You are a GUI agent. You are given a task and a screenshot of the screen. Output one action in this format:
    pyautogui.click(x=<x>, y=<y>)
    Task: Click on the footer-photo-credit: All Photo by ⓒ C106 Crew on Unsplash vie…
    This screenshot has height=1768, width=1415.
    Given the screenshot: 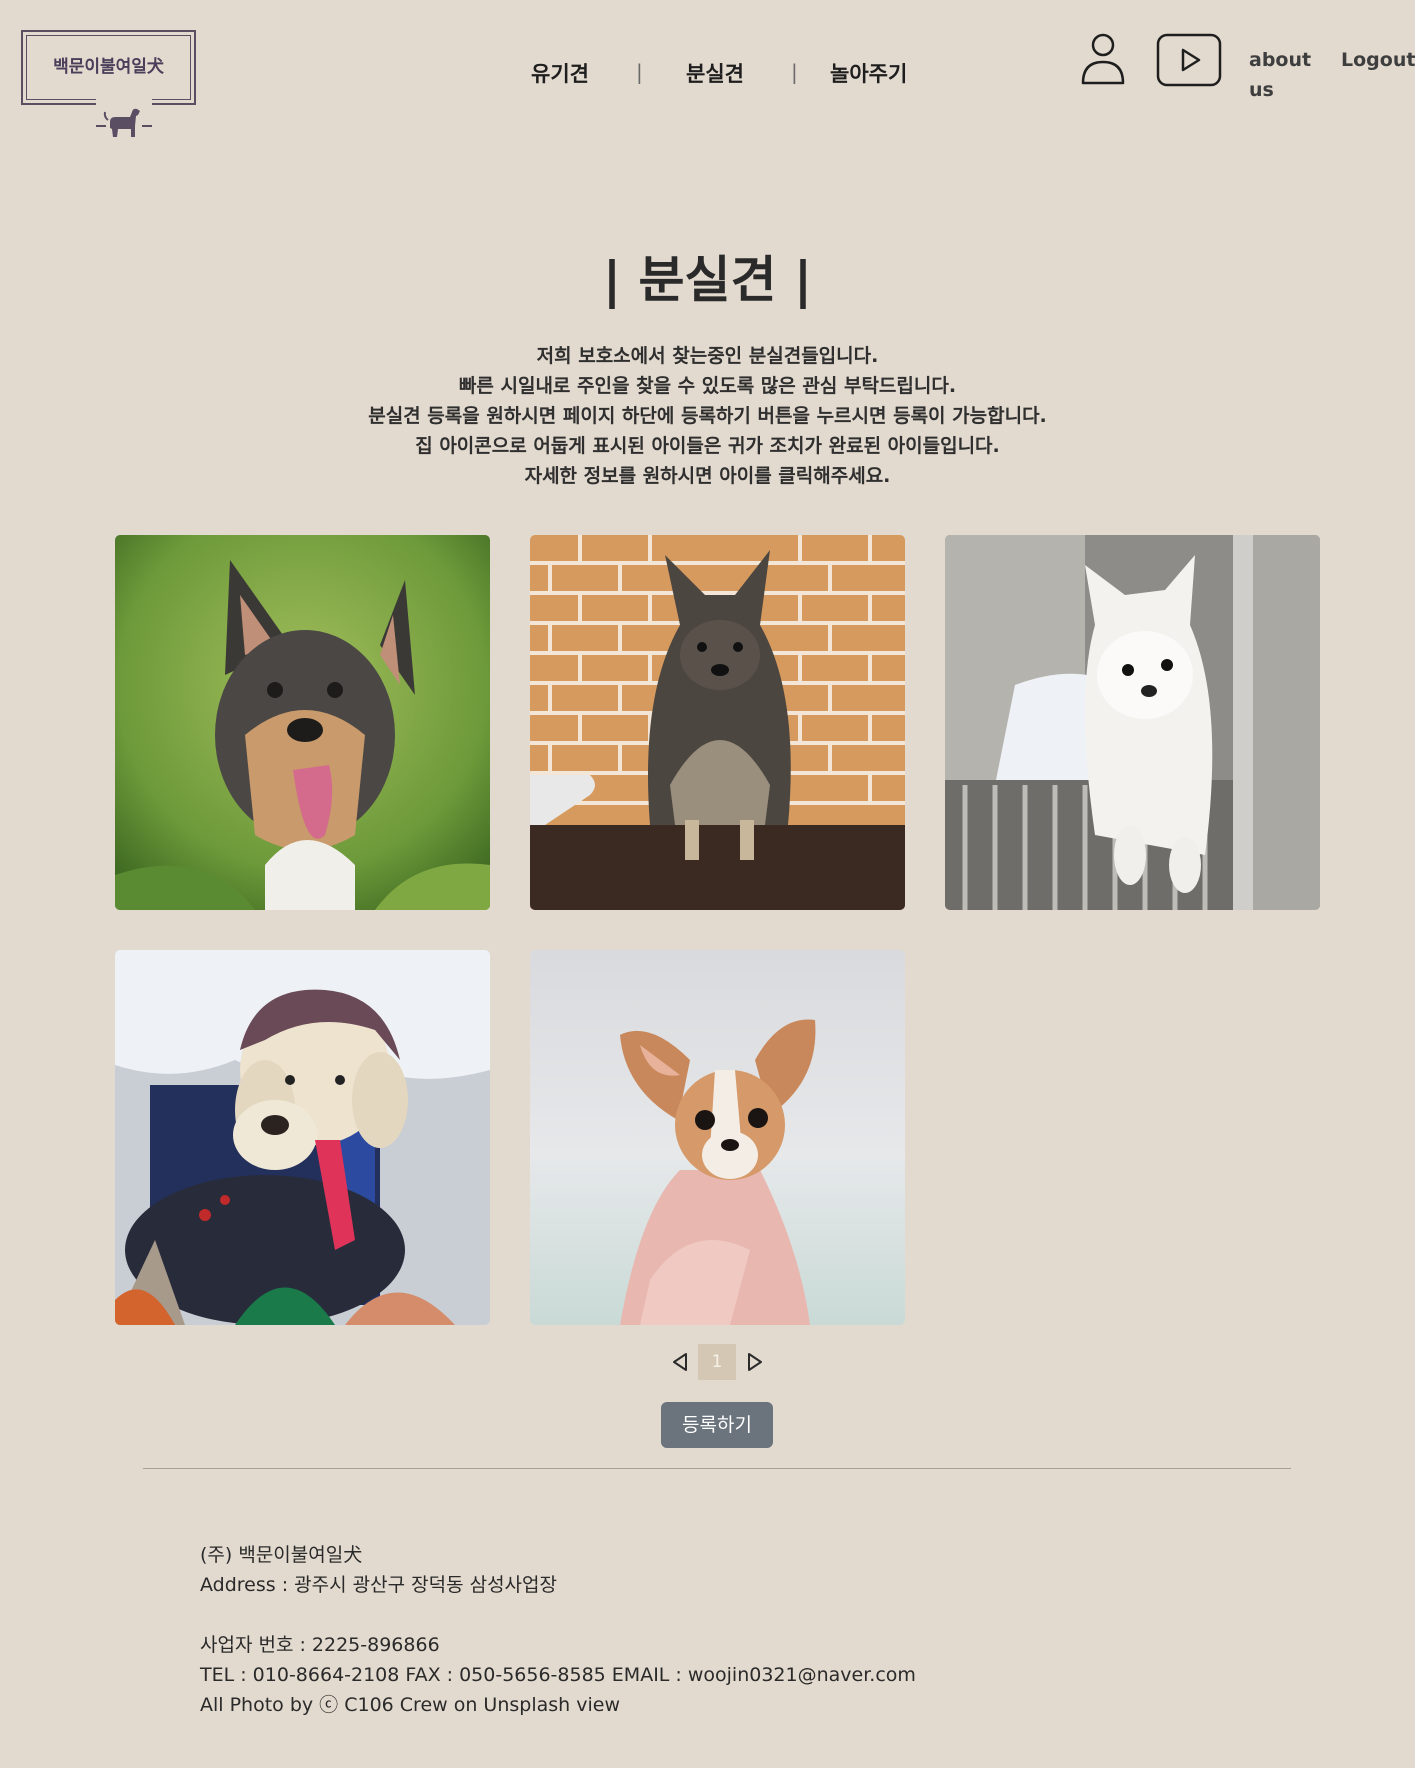 What is the action you would take?
    pyautogui.click(x=558, y=1705)
    